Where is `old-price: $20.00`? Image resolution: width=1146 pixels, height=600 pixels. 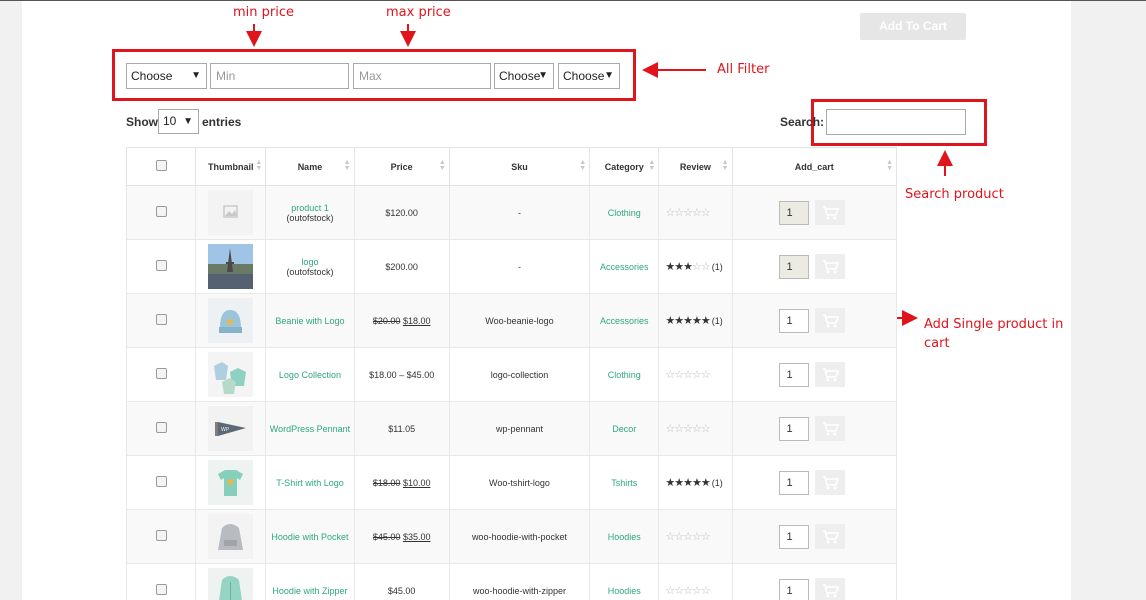 old-price: $20.00 is located at coordinates (386, 320).